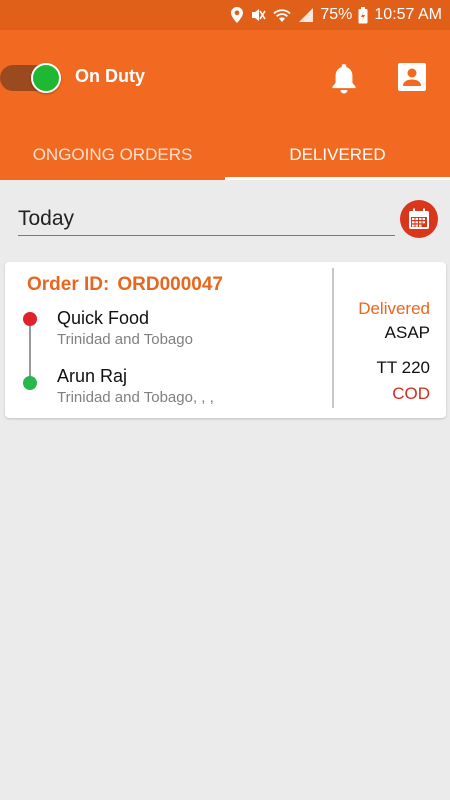  What do you see at coordinates (408, 14) in the screenshot?
I see `clock: 10:57 AM` at bounding box center [408, 14].